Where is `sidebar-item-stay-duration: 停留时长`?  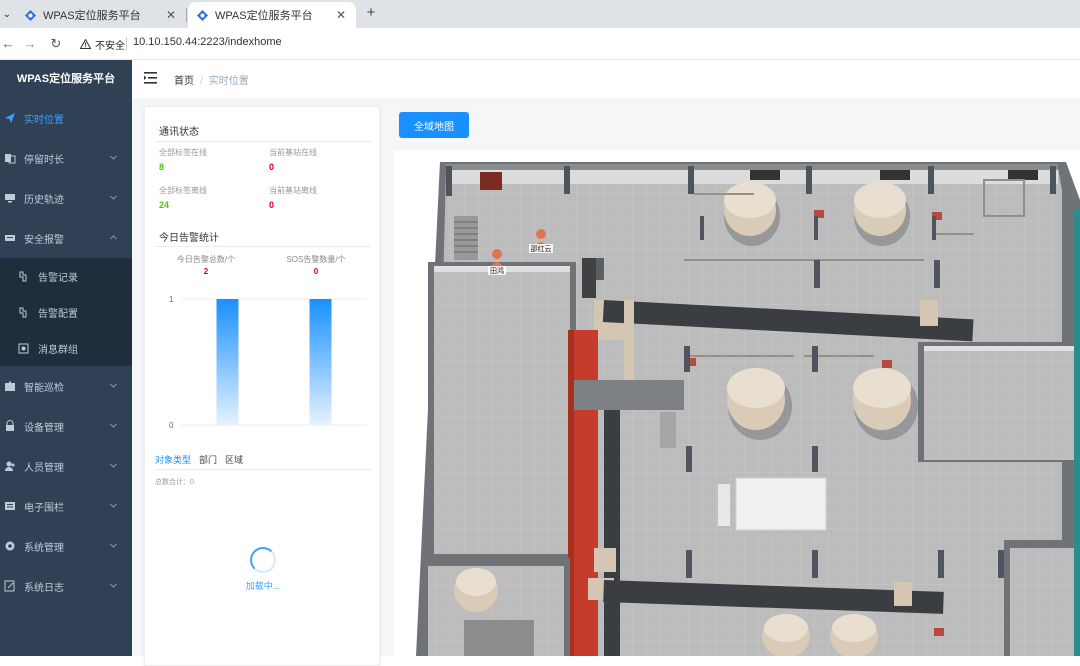
sidebar-item-stay-duration: 停留时长 is located at coordinates (66, 158).